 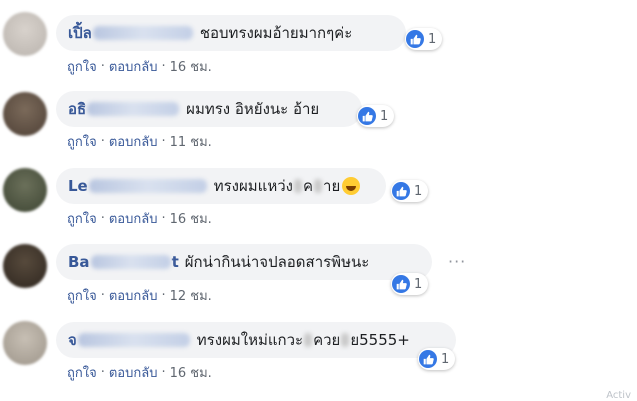 What do you see at coordinates (191, 141) in the screenshot?
I see `timestamp: 11 ชม.` at bounding box center [191, 141].